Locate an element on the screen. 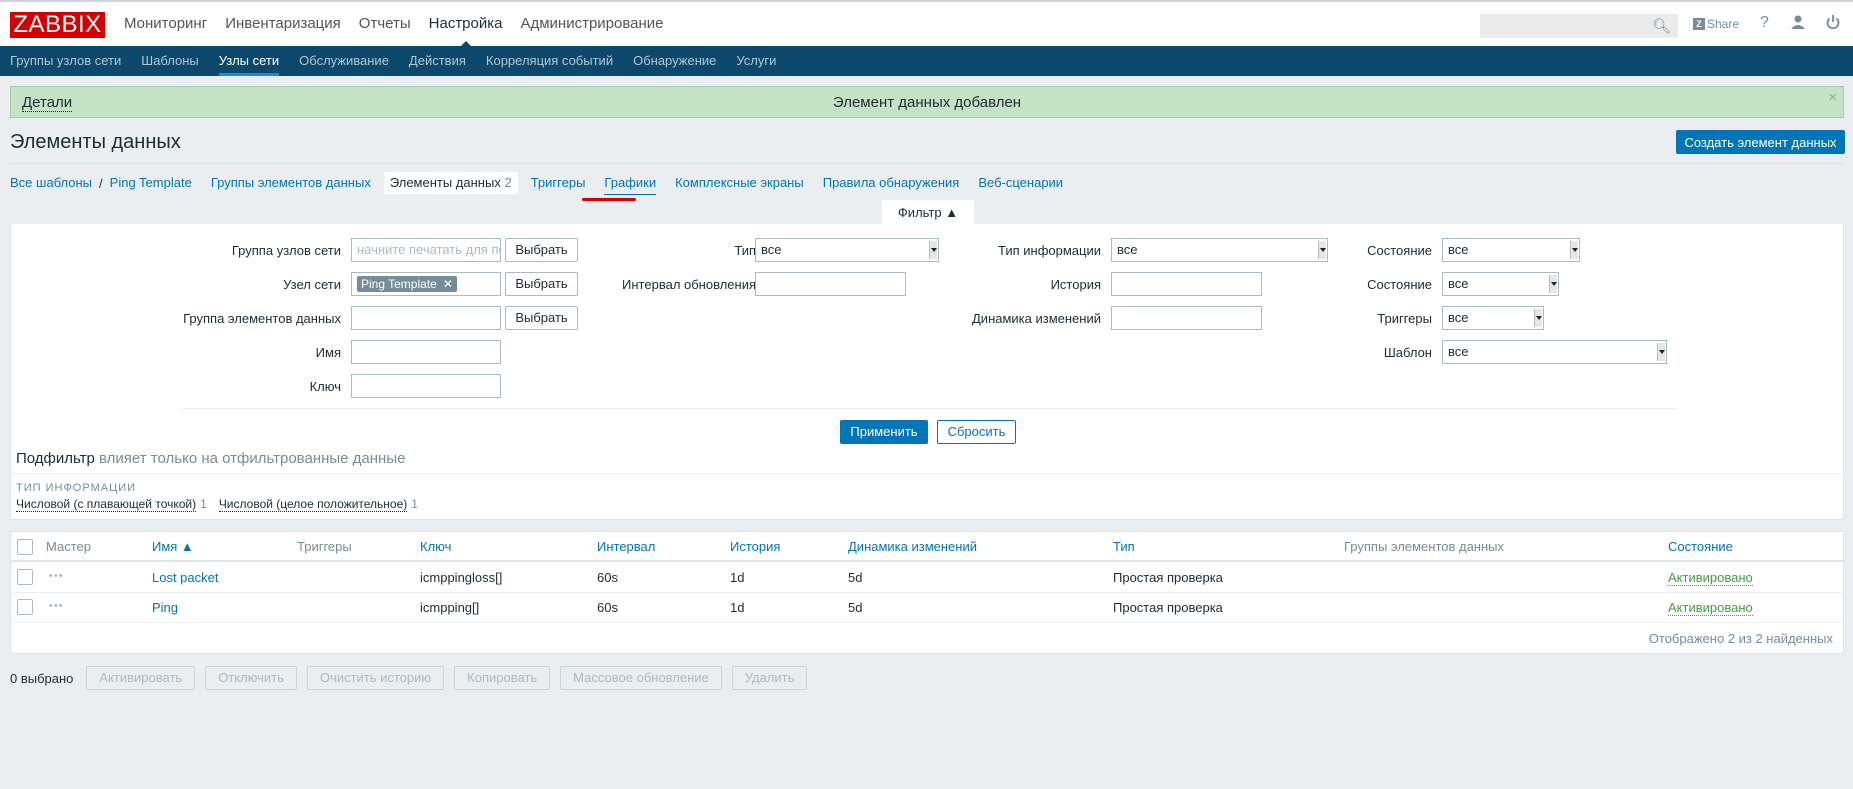 The height and width of the screenshot is (789, 1853). item-name-link: Ping is located at coordinates (165, 607).